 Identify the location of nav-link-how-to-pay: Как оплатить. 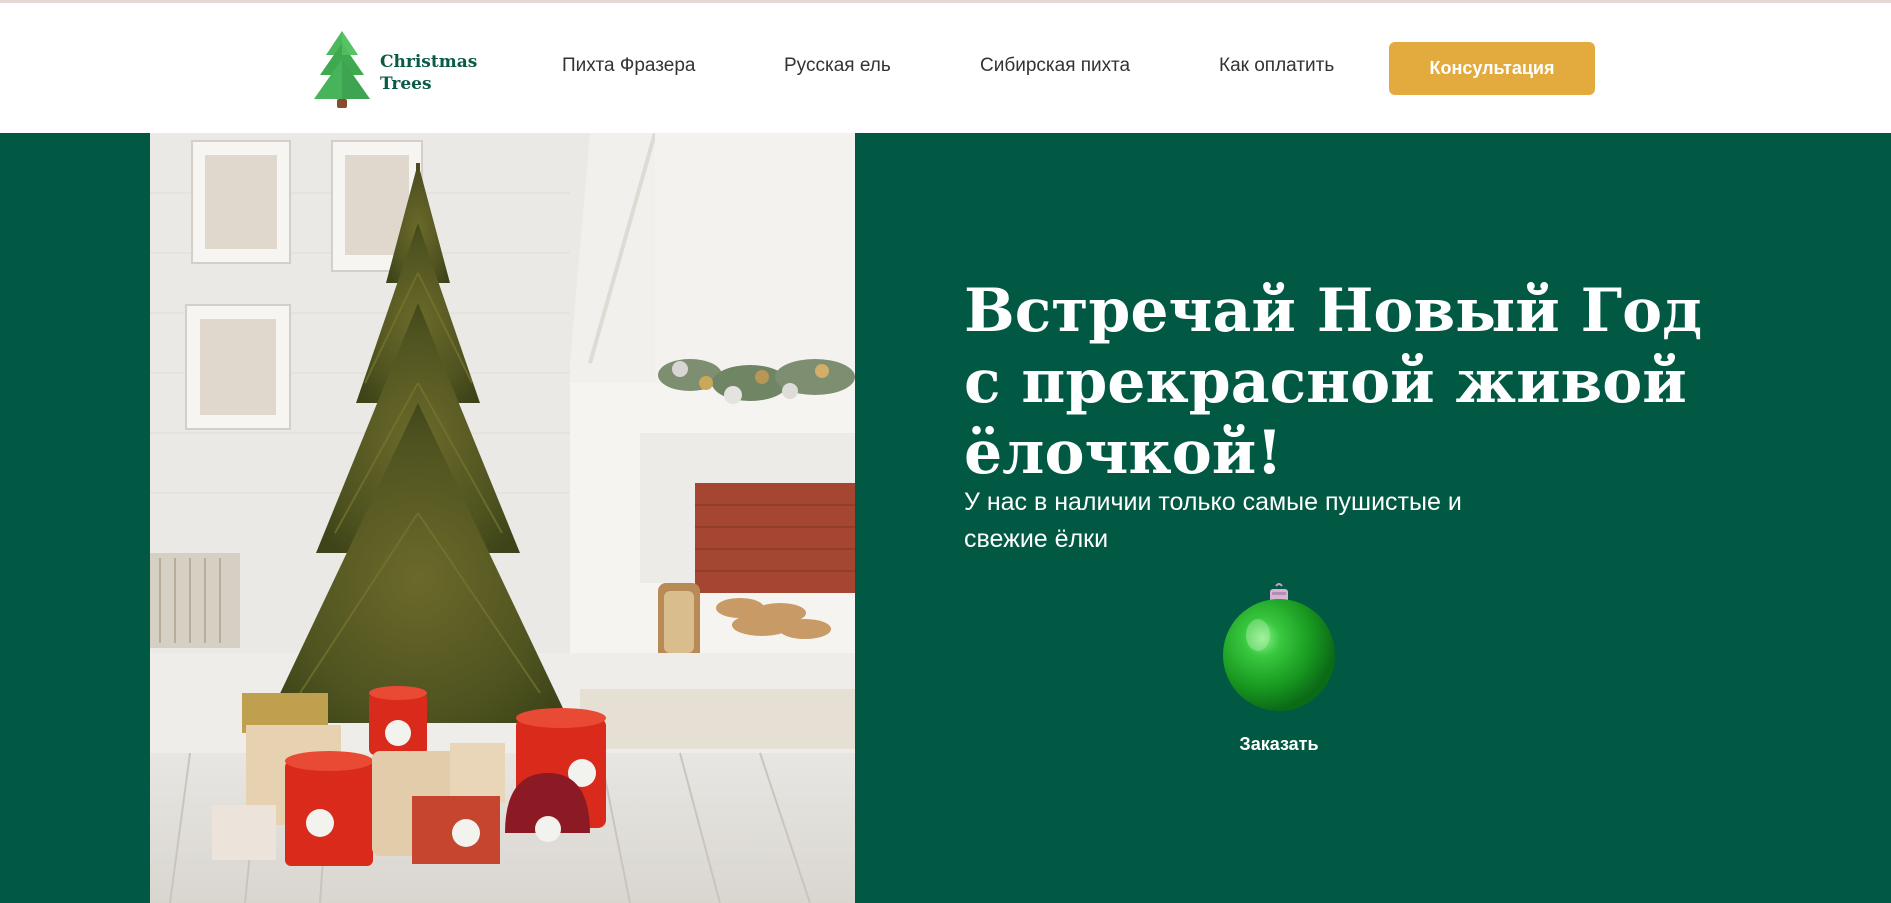
(1276, 66).